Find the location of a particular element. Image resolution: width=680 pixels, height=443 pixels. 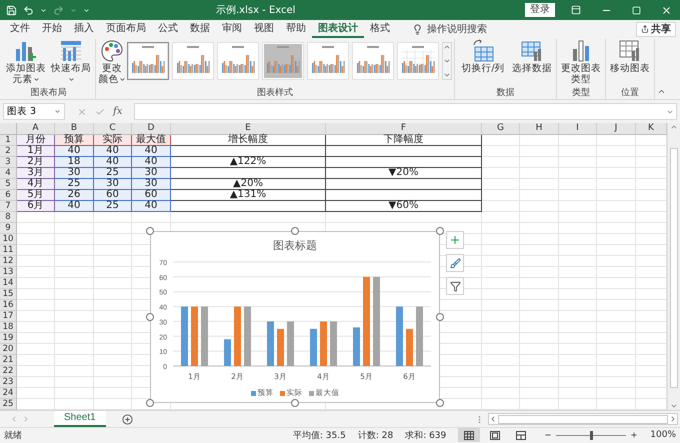

row-header: 21 is located at coordinates (8, 360).